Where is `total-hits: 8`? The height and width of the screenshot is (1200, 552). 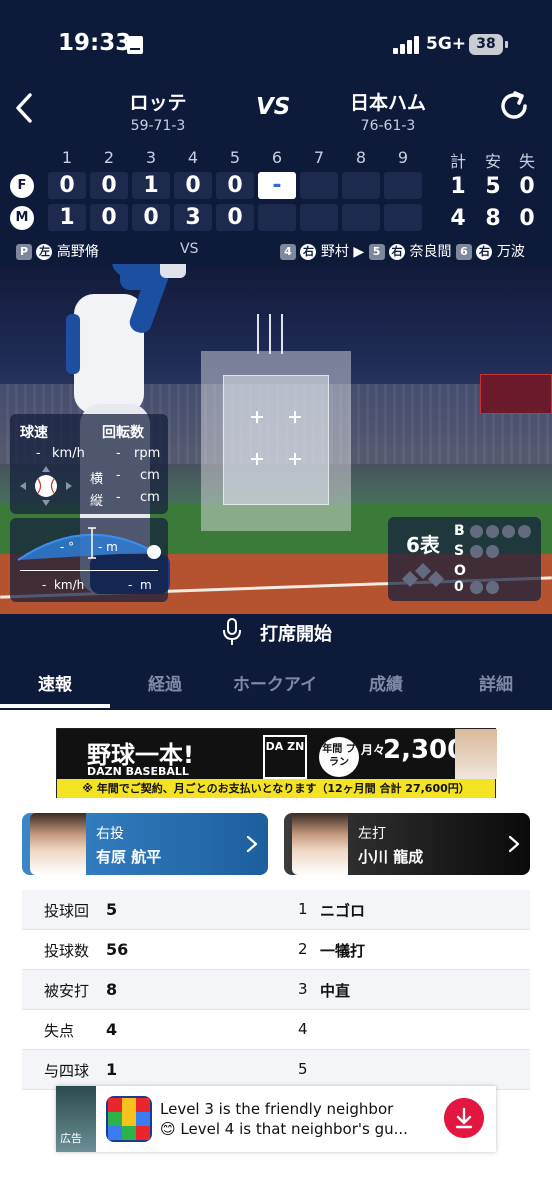
total-hits: 8 is located at coordinates (493, 218).